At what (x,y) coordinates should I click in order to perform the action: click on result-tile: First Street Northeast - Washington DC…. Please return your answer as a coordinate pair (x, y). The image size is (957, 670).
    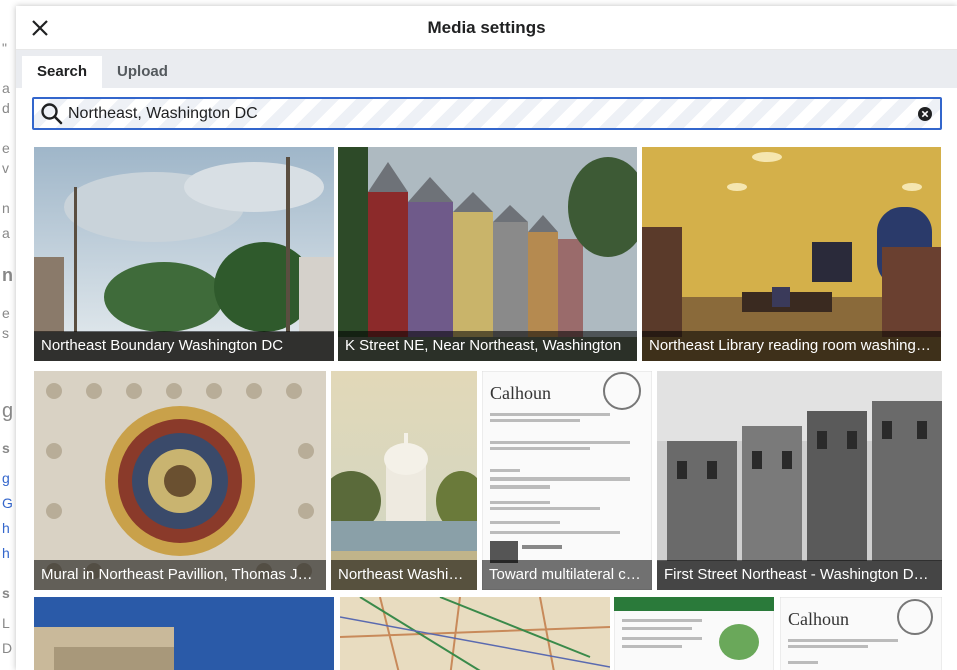
    Looking at the image, I should click on (799, 480).